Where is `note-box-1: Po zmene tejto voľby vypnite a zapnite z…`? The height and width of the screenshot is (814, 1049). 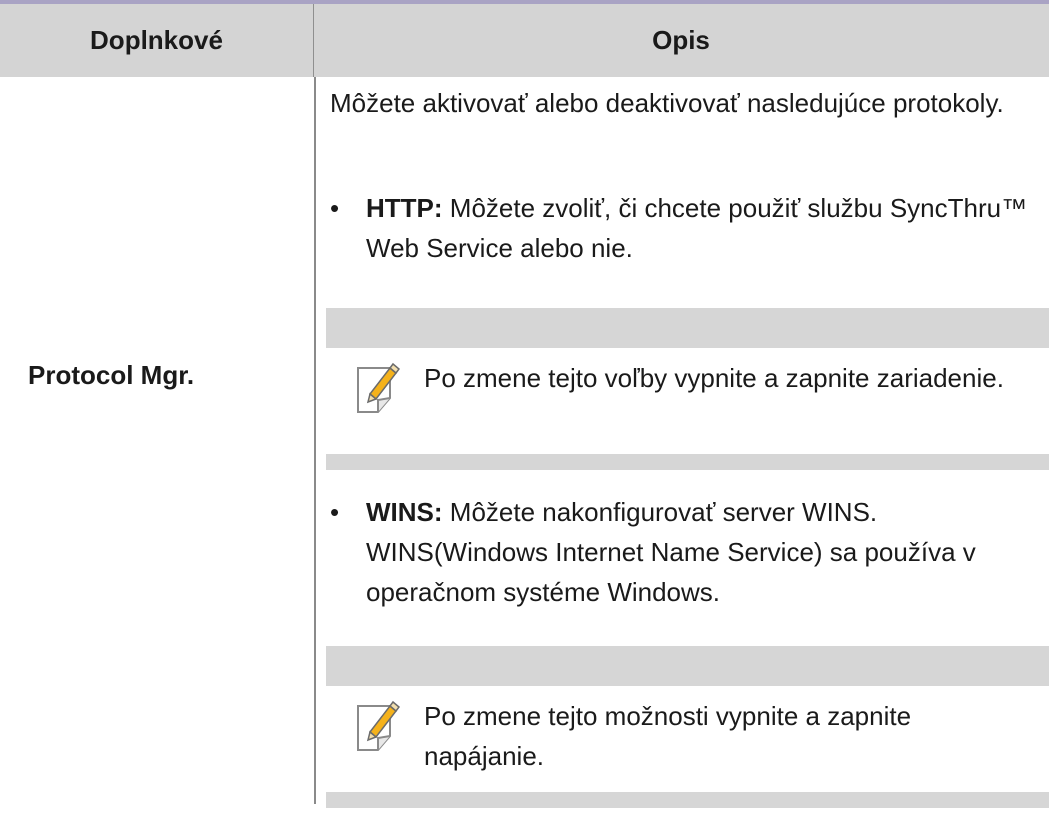
note-box-1: Po zmene tejto voľby vypnite a zapnite z… is located at coordinates (687, 389).